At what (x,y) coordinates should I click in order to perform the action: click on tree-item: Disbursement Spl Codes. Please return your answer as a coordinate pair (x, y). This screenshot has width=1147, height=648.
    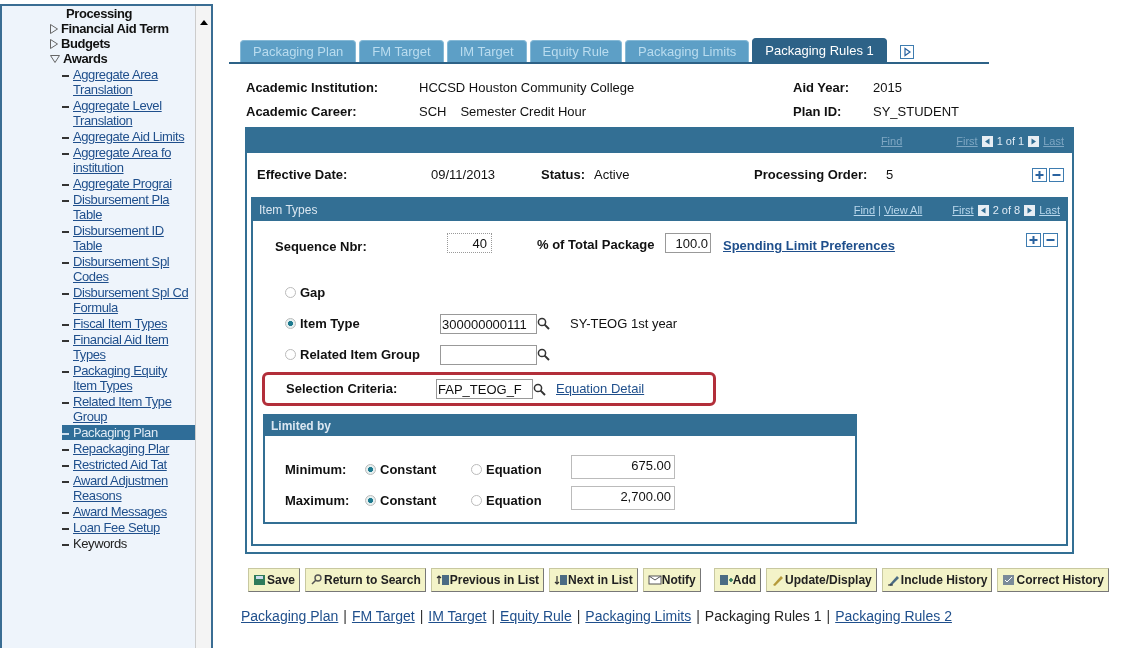
    Looking at the image, I should click on (131, 269).